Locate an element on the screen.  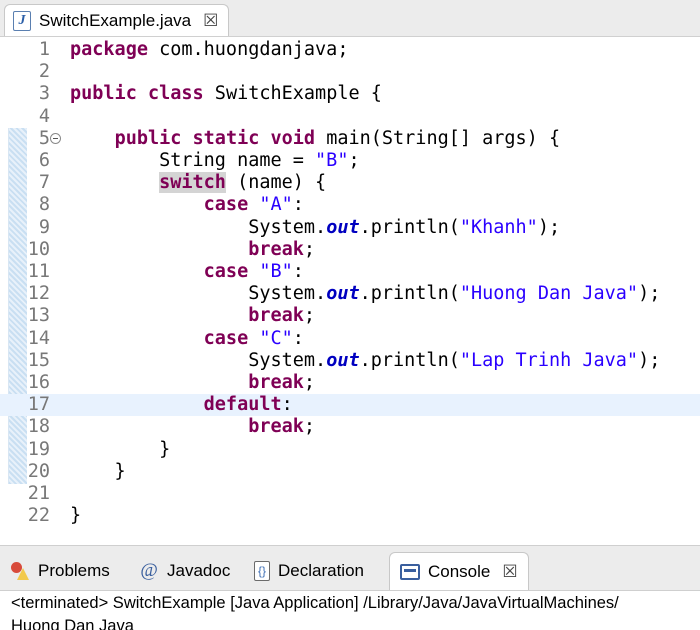
code-text: System.out.println("Huong Dan Java"); is located at coordinates (365, 294).